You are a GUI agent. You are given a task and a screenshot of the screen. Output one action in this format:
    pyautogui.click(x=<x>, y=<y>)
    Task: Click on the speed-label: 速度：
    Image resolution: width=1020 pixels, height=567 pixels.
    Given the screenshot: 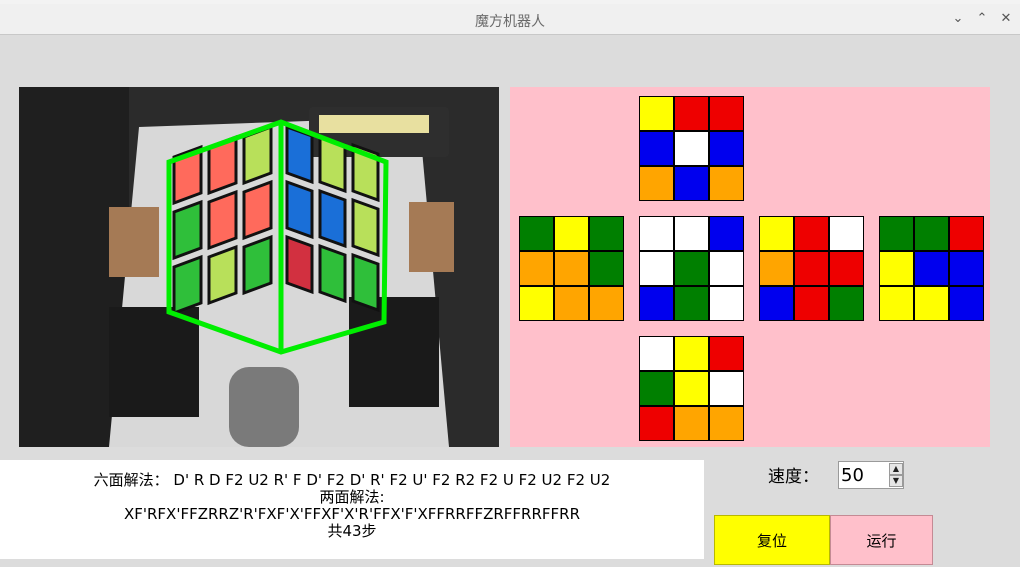 What is the action you would take?
    pyautogui.click(x=793, y=477)
    